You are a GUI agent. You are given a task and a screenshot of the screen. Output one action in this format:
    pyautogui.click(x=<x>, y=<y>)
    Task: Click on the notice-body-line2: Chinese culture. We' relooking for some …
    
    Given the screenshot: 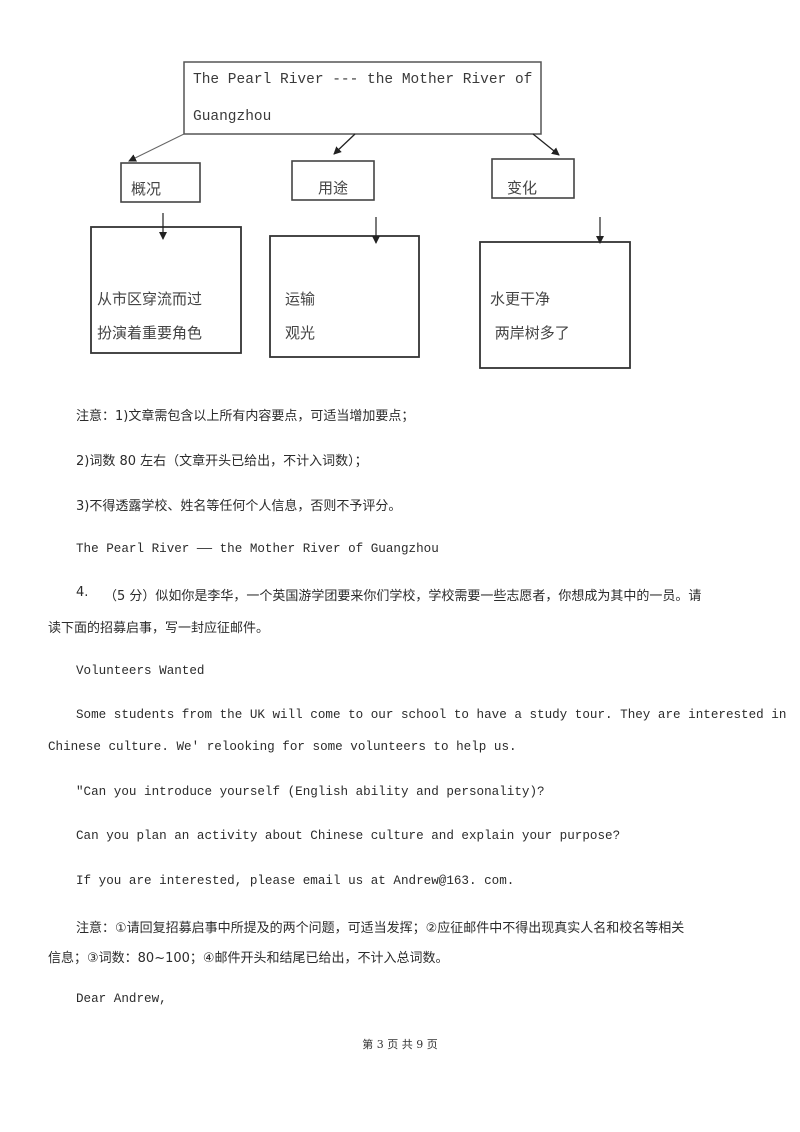 What is the action you would take?
    pyautogui.click(x=282, y=747)
    